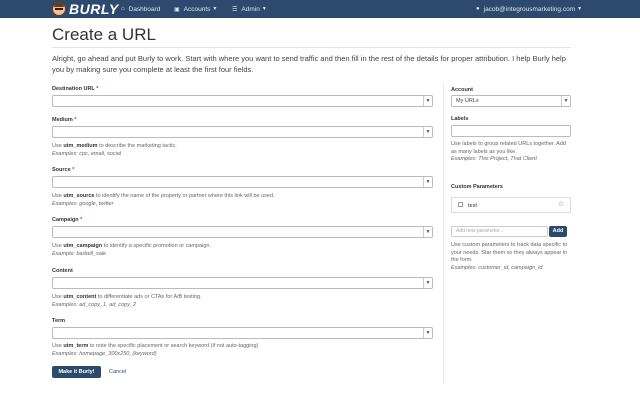  I want to click on parameter-checkbox, so click(460, 204).